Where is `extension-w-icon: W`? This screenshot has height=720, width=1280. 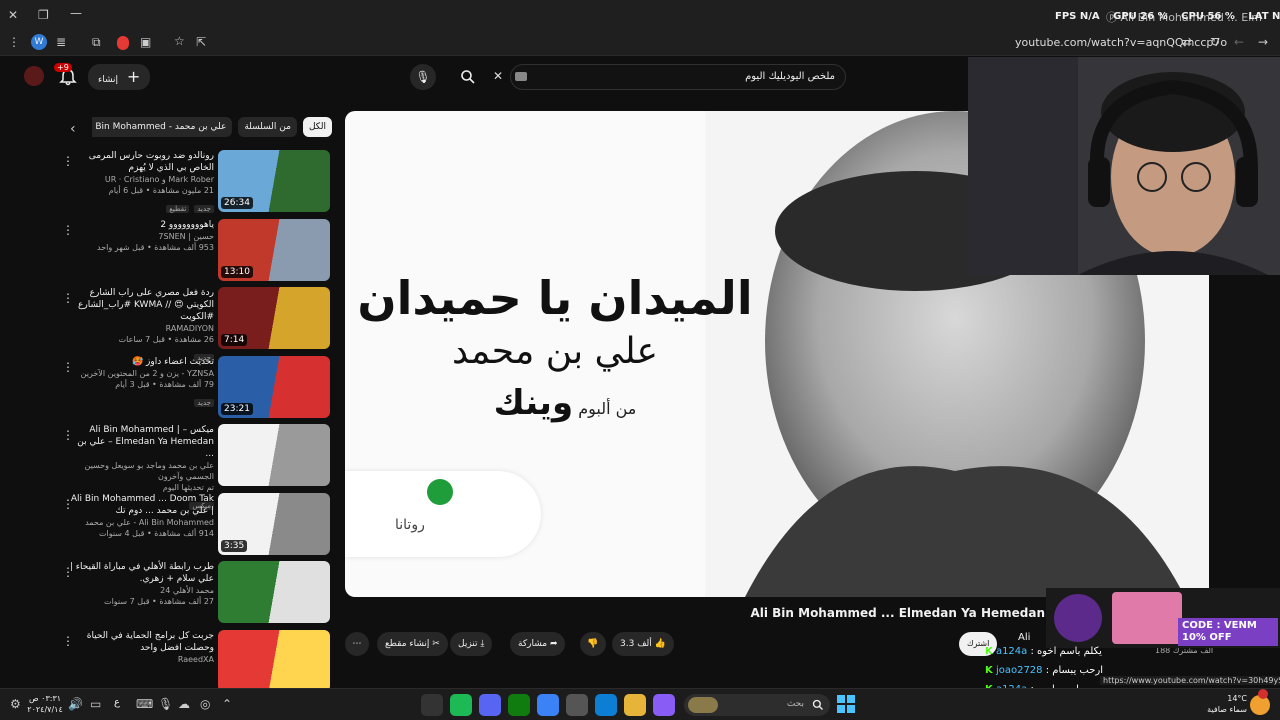 extension-w-icon: W is located at coordinates (39, 42).